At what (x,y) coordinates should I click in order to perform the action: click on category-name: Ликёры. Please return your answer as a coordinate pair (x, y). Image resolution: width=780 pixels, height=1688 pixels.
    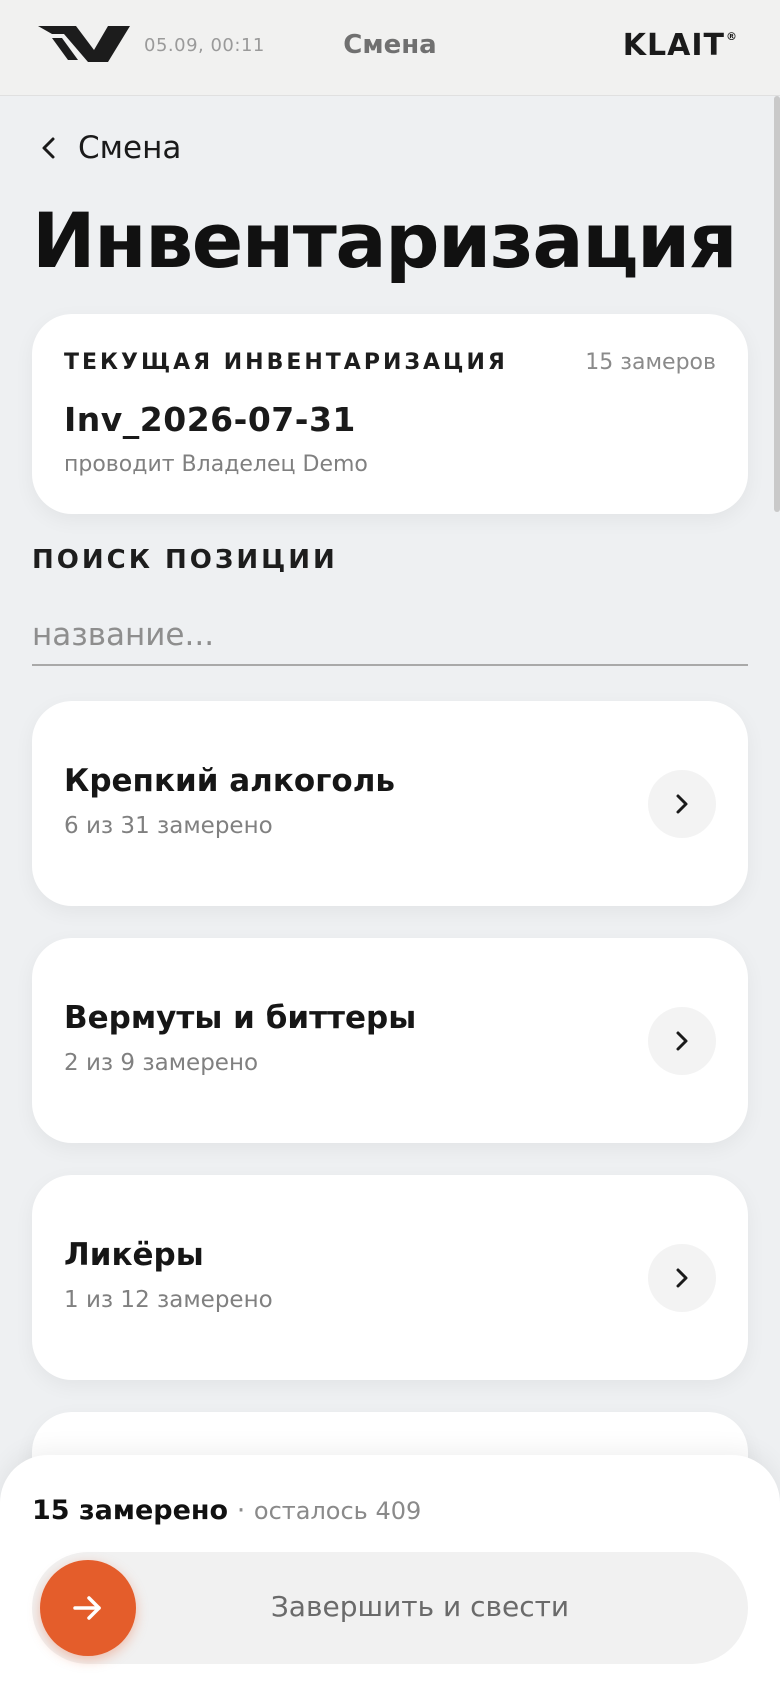
    Looking at the image, I should click on (134, 1255).